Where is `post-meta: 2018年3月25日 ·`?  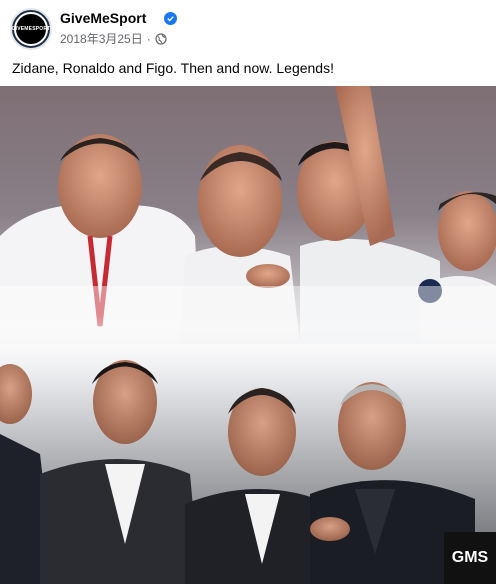
post-meta: 2018年3月25日 · is located at coordinates (113, 38).